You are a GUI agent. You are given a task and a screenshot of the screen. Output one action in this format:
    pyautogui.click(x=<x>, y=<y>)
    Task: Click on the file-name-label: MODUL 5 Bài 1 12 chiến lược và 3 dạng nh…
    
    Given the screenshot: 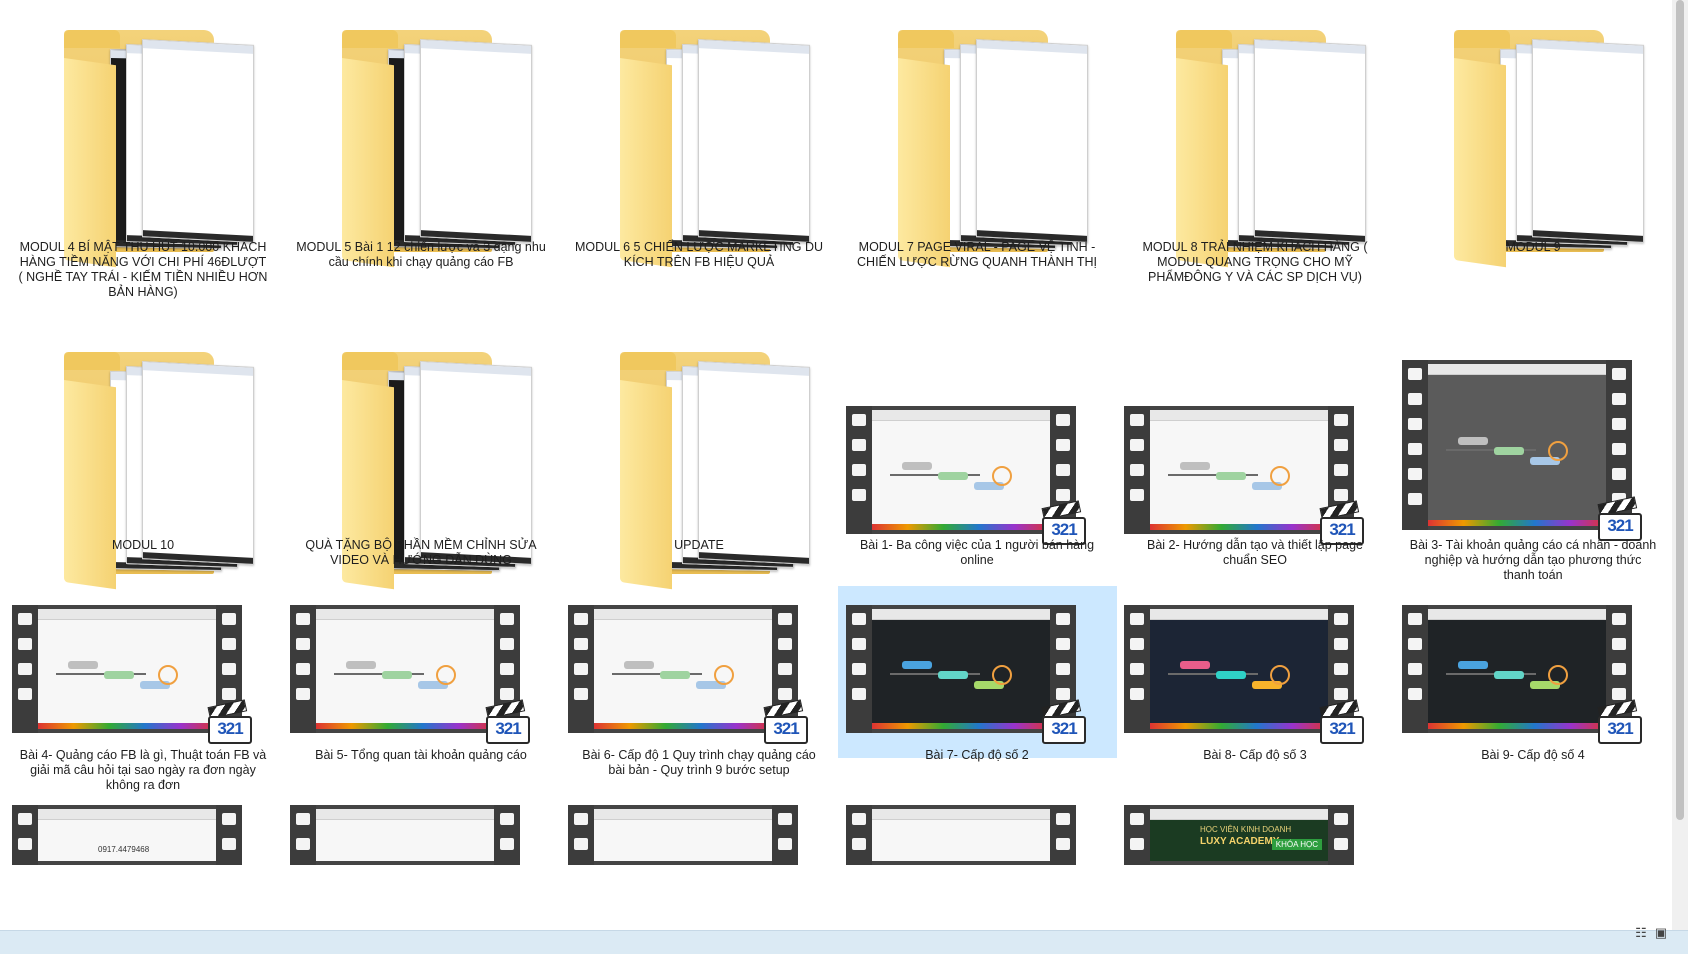 What is the action you would take?
    pyautogui.click(x=421, y=254)
    